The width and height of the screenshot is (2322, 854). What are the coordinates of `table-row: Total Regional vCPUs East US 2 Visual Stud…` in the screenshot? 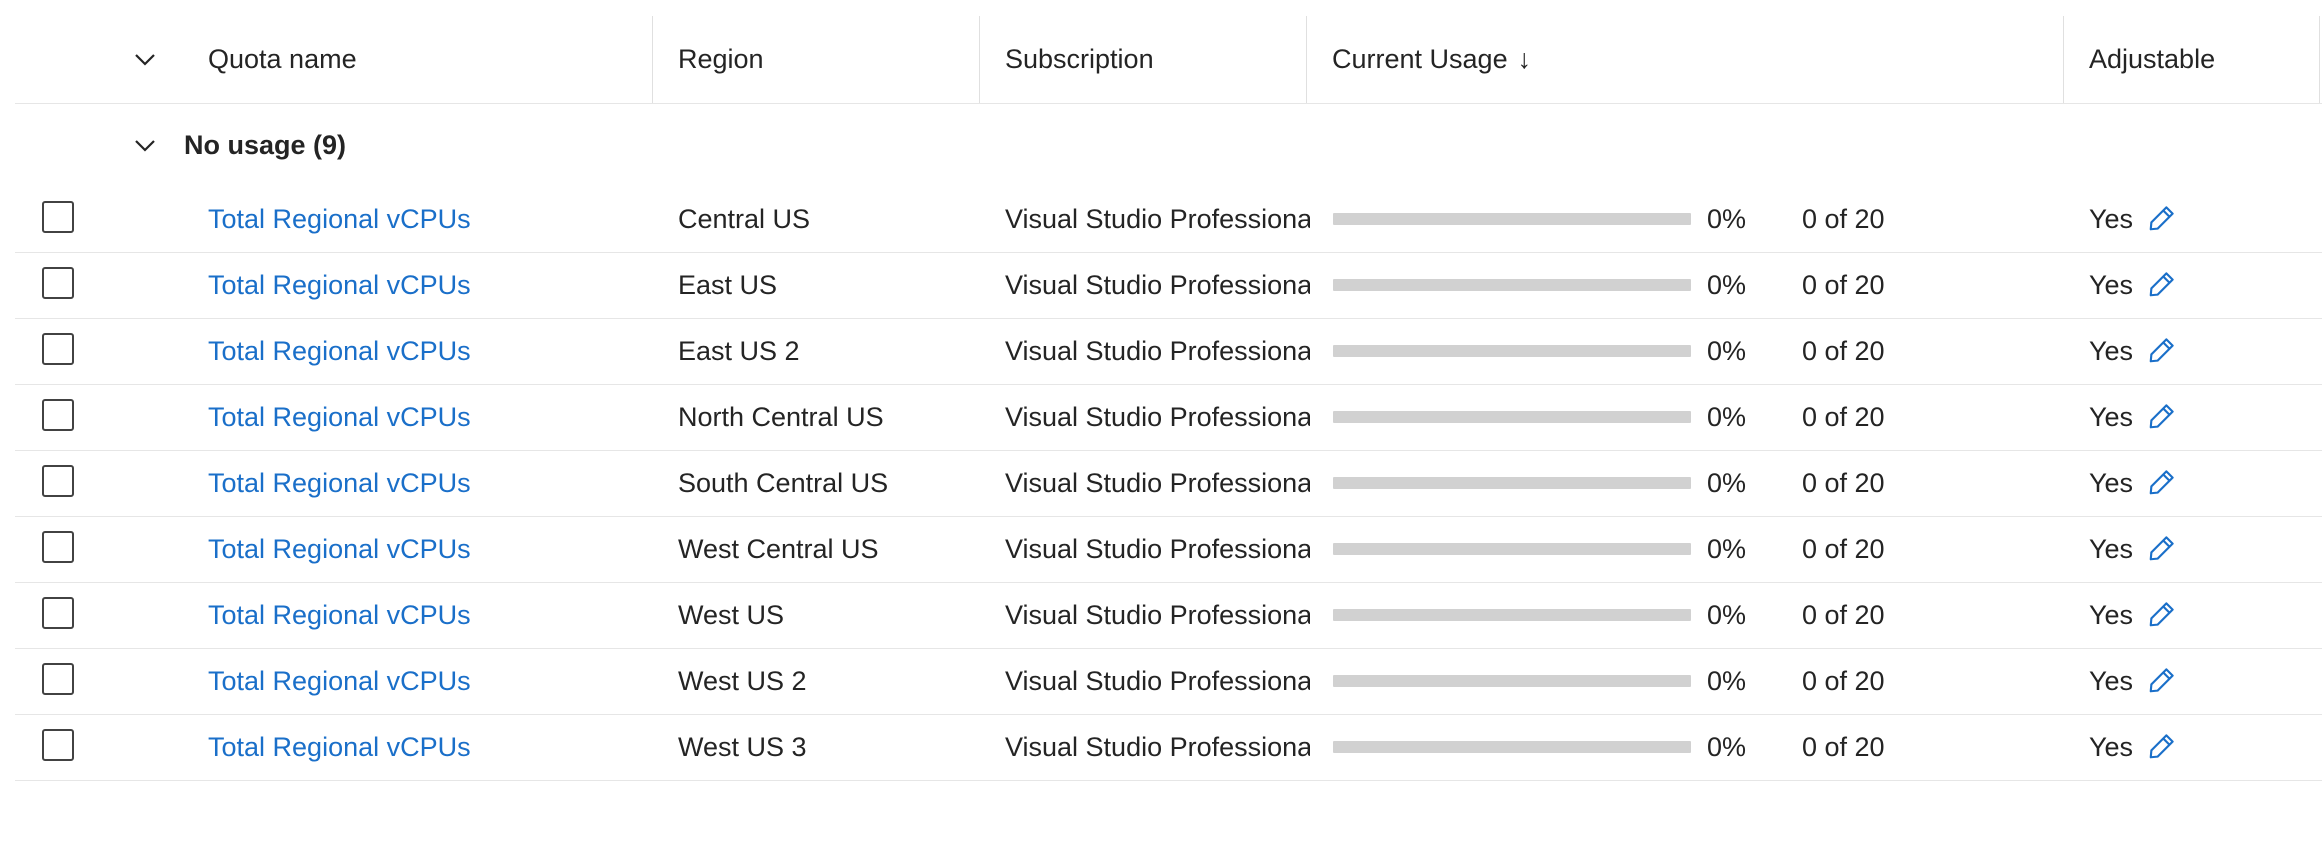 It's located at (1168, 351).